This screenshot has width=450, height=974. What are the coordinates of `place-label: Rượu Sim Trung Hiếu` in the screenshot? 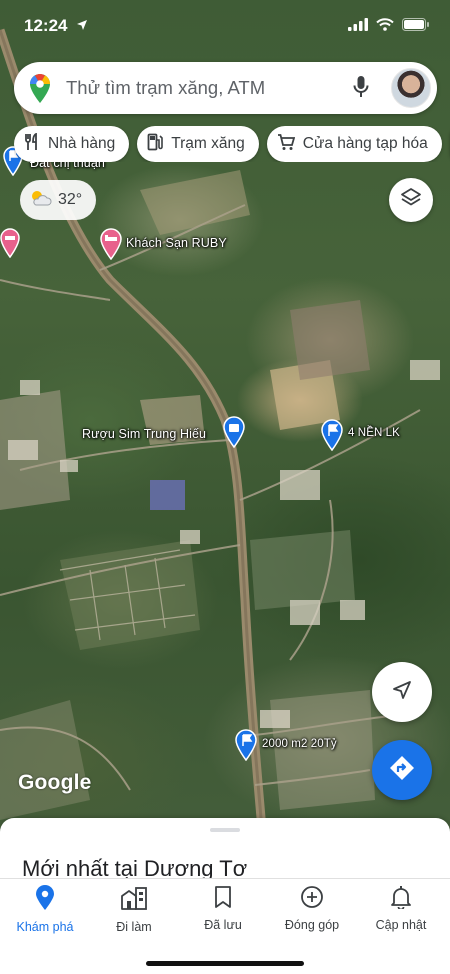 It's located at (144, 434).